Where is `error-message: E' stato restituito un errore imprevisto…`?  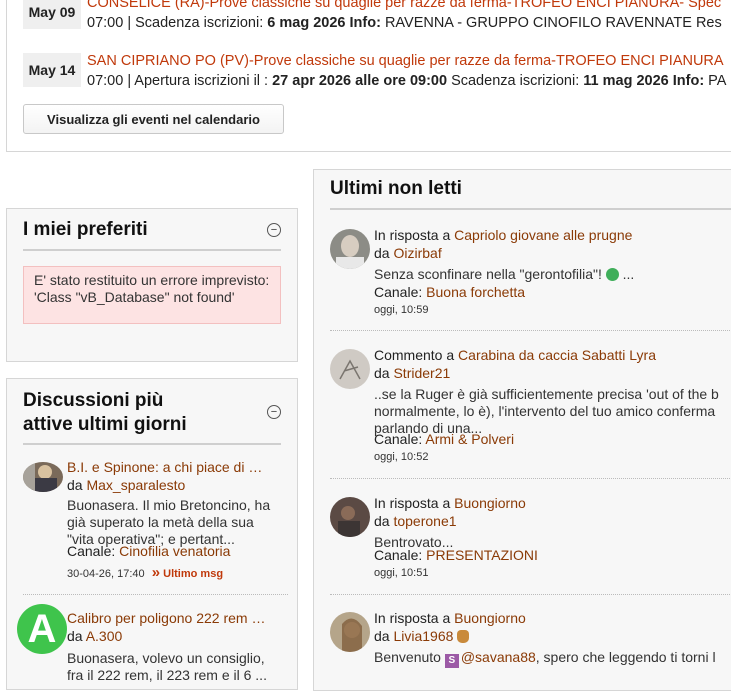 error-message: E' stato restituito un errore imprevisto… is located at coordinates (152, 295).